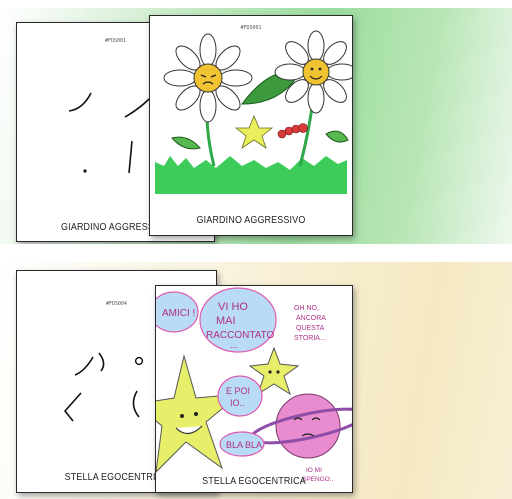  What do you see at coordinates (251, 220) in the screenshot?
I see `card-caption: GIARDINO AGGRESSIVO` at bounding box center [251, 220].